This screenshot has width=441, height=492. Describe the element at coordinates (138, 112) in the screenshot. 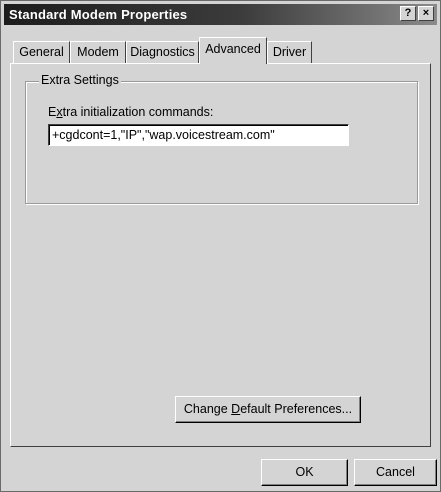

I see `label-rest: tra initialization commands:` at that location.